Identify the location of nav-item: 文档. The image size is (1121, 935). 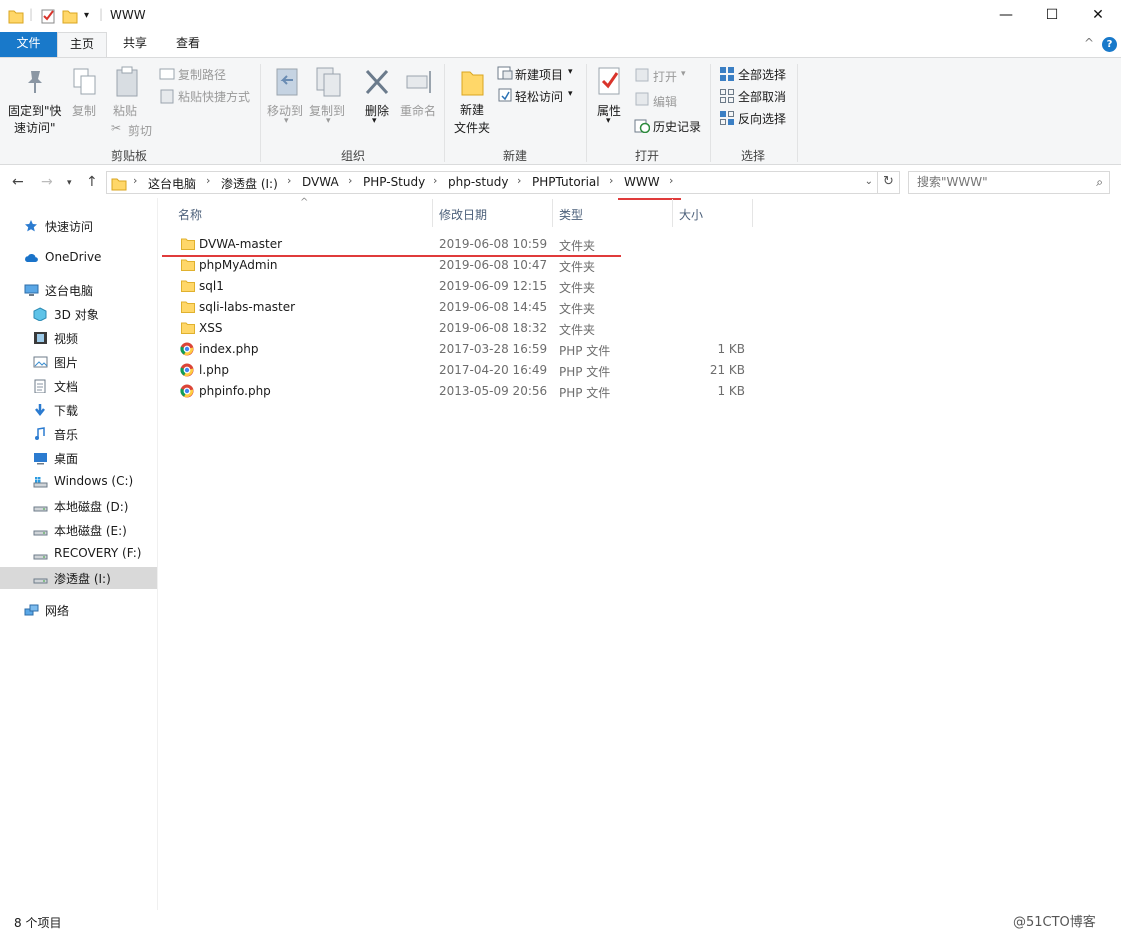
(78, 386).